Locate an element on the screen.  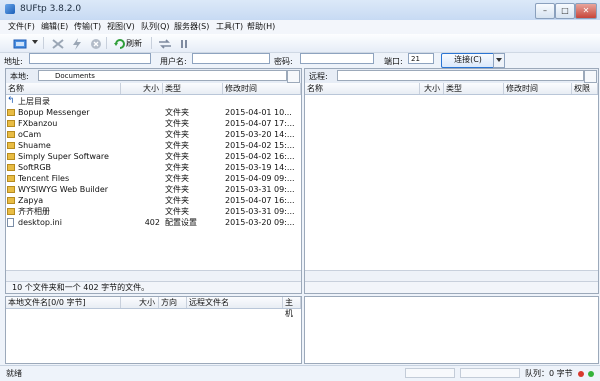
status-bar: 就绪 队列：0 字节 is located at coordinates (300, 373).